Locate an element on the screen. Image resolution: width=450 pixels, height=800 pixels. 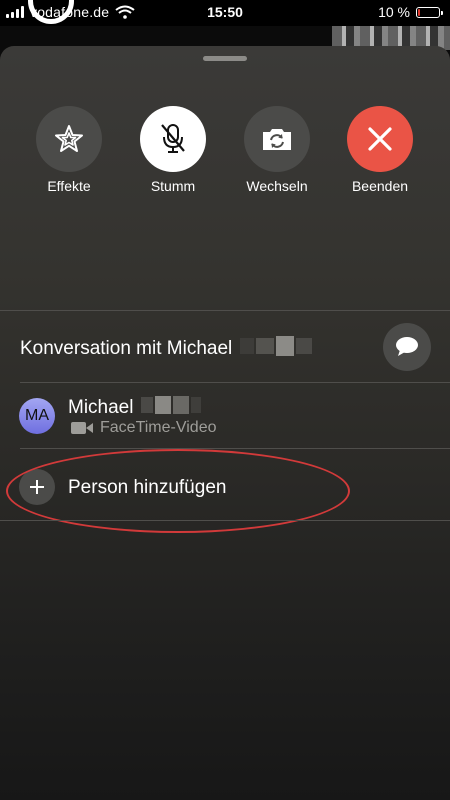
chat-bubble-icon is located at coordinates (407, 346).